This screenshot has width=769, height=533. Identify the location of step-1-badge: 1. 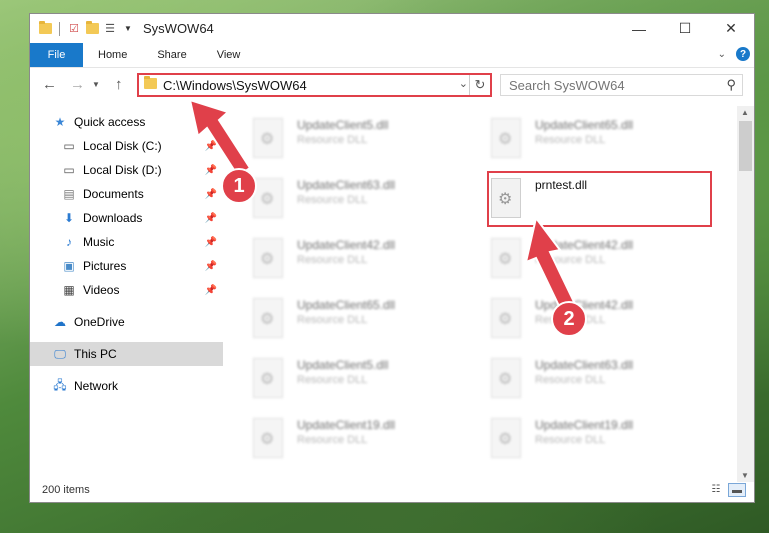
(239, 186).